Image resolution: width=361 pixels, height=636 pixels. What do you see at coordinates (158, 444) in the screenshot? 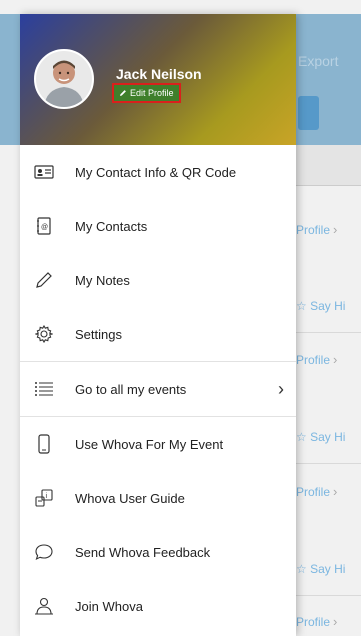
I see `menu-item-use-whova: Use Whova For My Event` at bounding box center [158, 444].